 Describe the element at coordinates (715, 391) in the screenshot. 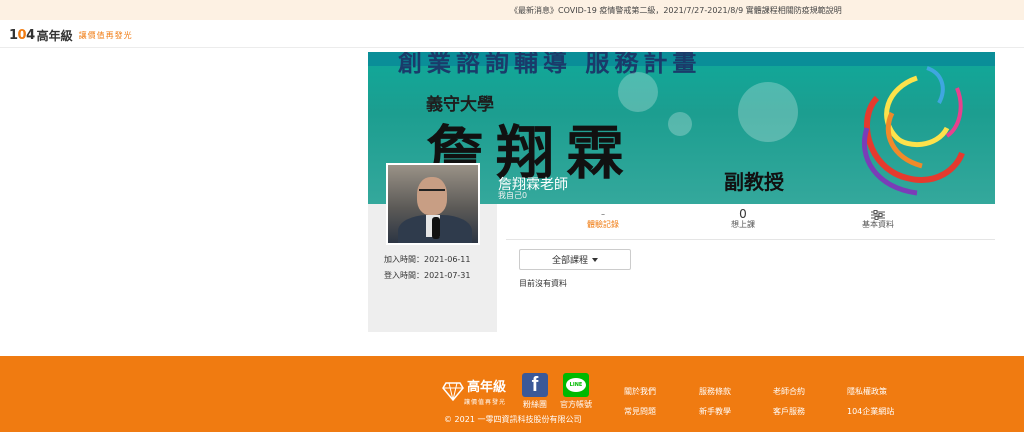

I see `footer-link-terms: 服務條款` at that location.